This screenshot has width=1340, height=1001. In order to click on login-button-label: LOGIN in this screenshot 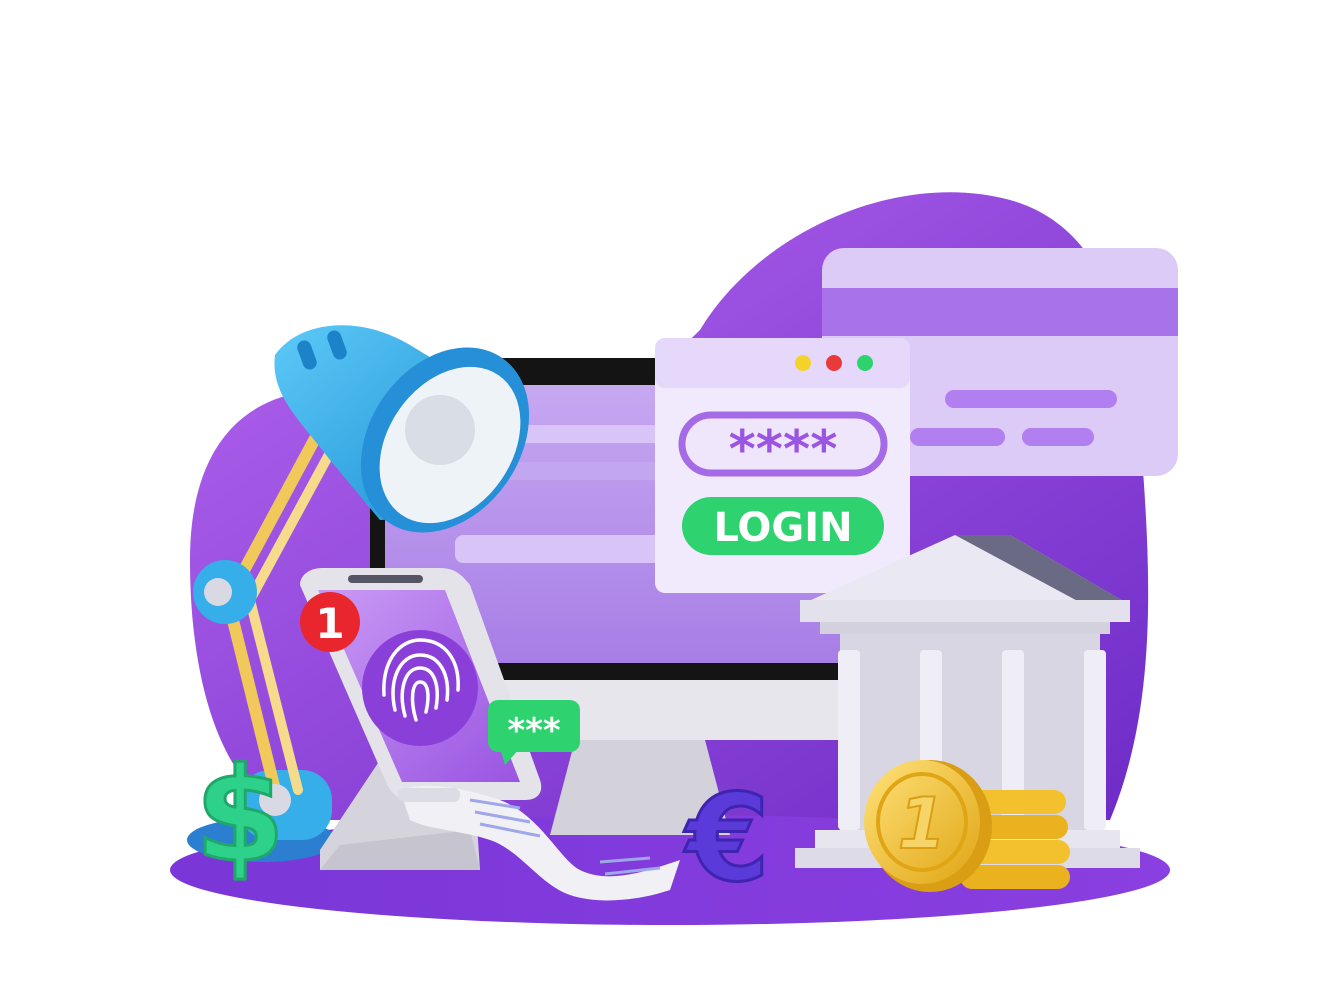, I will do `click(782, 528)`.